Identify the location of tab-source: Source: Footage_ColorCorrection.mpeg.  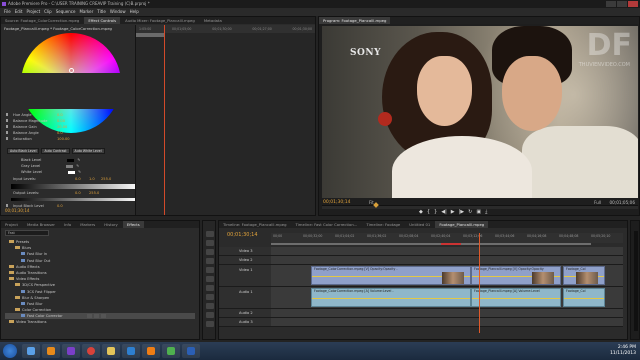
(42, 20).